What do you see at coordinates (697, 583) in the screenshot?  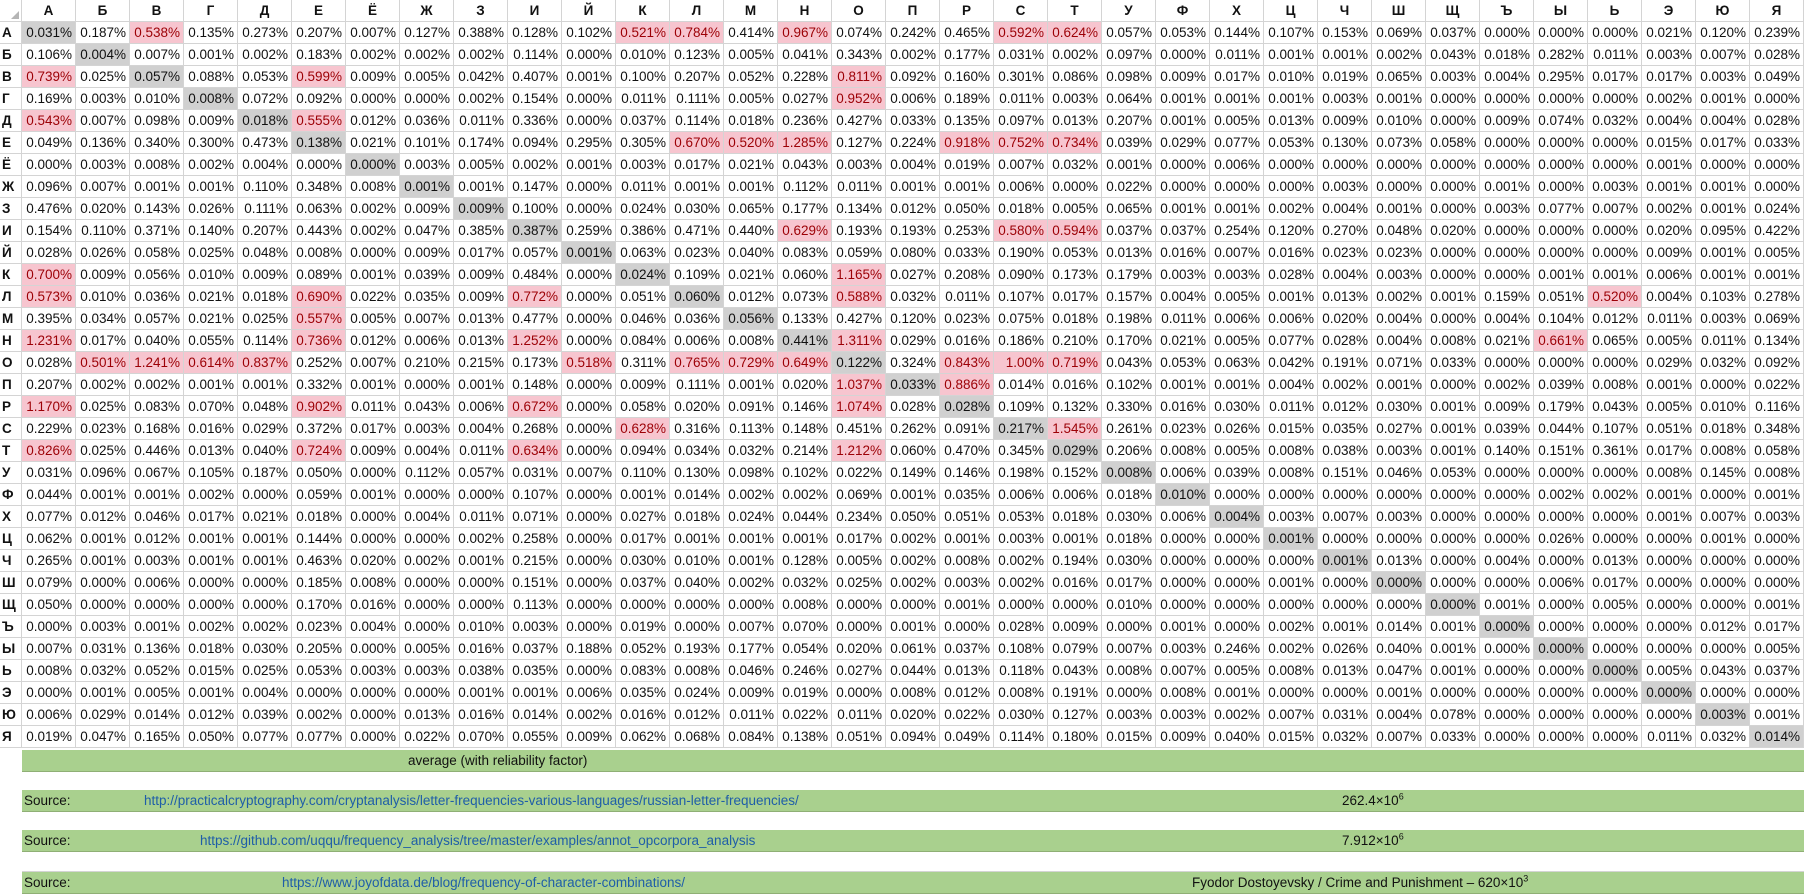 I see `table-cell: 0.040%` at bounding box center [697, 583].